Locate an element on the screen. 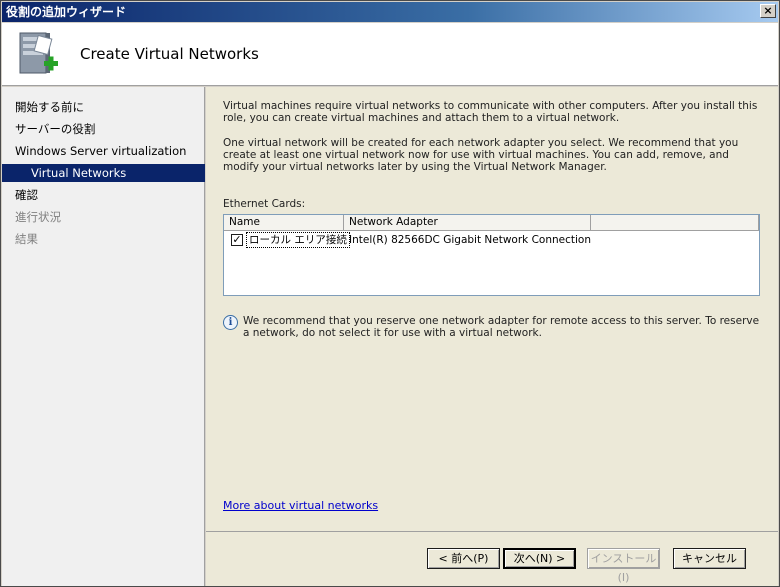  nav-item-windows-server-virtualization: Windows Server virtualization is located at coordinates (103, 151).